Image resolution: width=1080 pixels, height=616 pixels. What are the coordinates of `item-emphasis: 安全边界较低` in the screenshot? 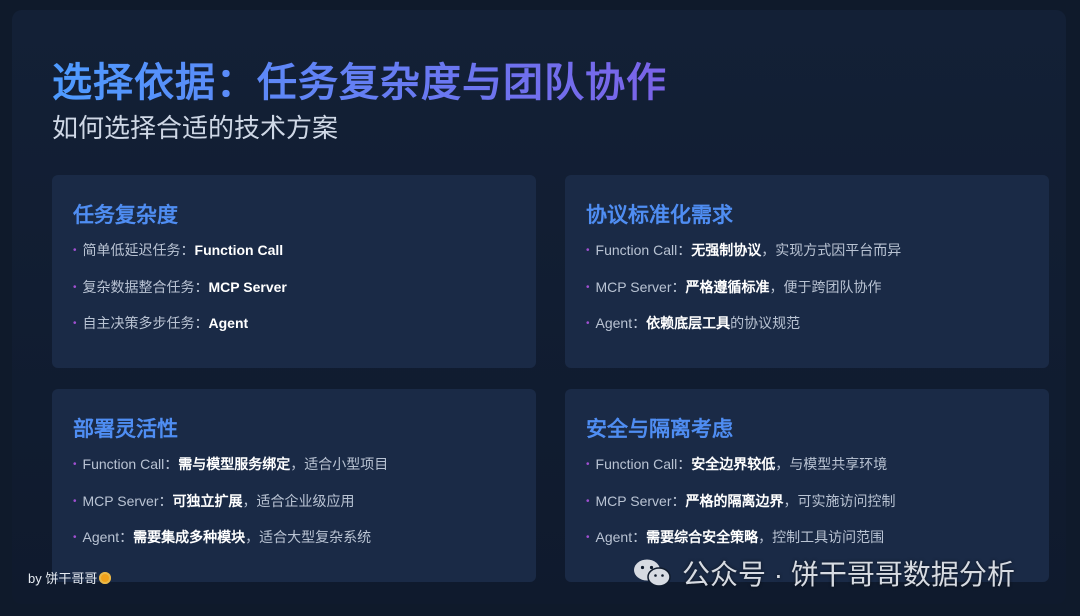 It's located at (733, 464).